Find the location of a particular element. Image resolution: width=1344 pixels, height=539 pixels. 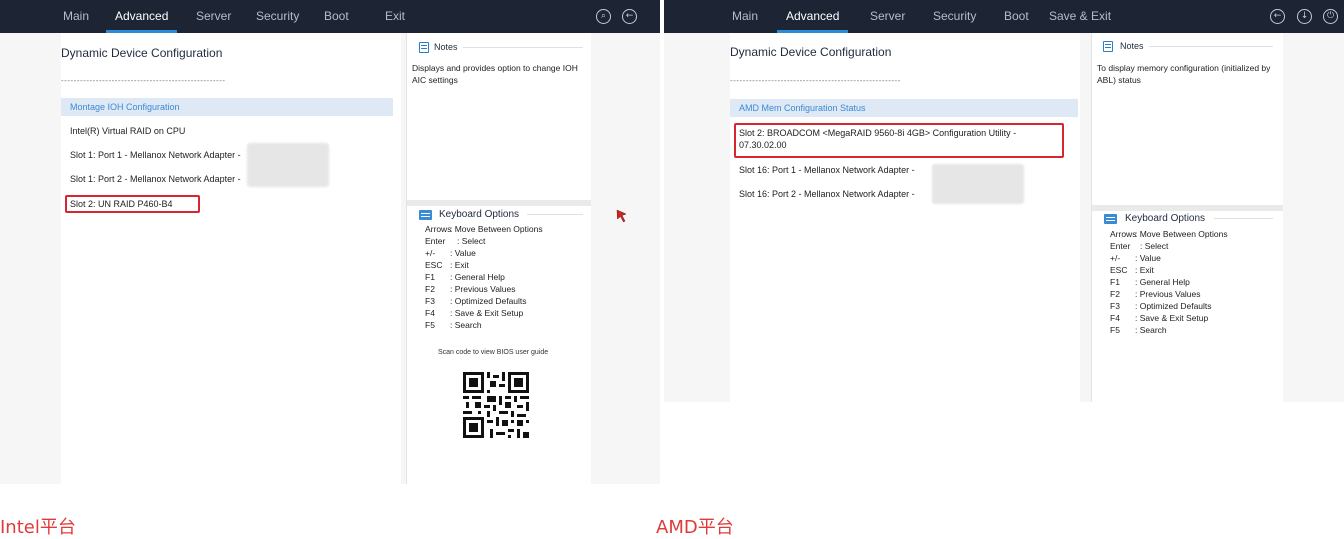

search-icon: ⌕ is located at coordinates (603, 16).